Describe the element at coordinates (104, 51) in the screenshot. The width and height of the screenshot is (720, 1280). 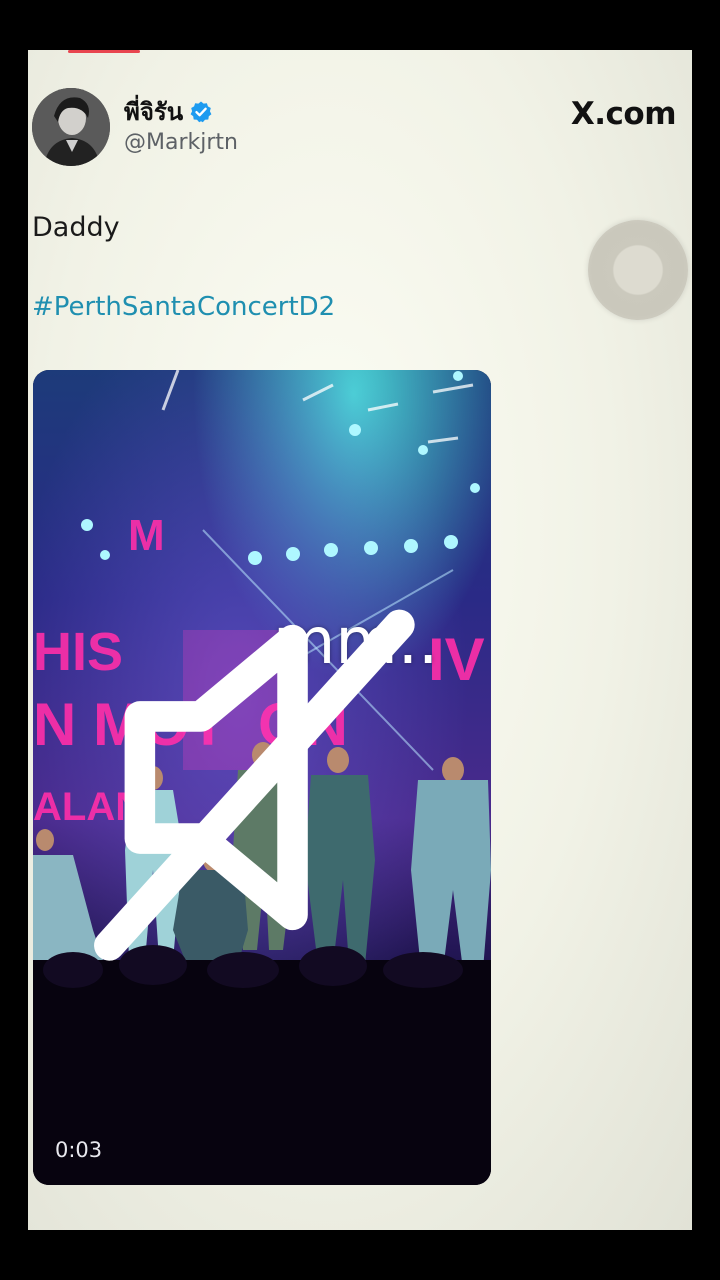
I see `top-accent-bar` at that location.